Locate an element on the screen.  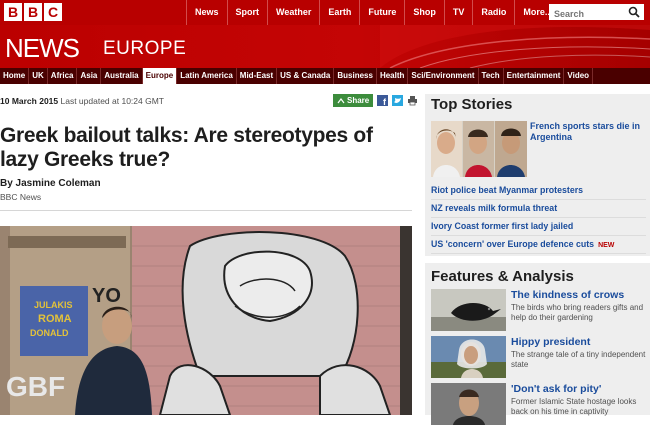
search-icon is located at coordinates (634, 12).